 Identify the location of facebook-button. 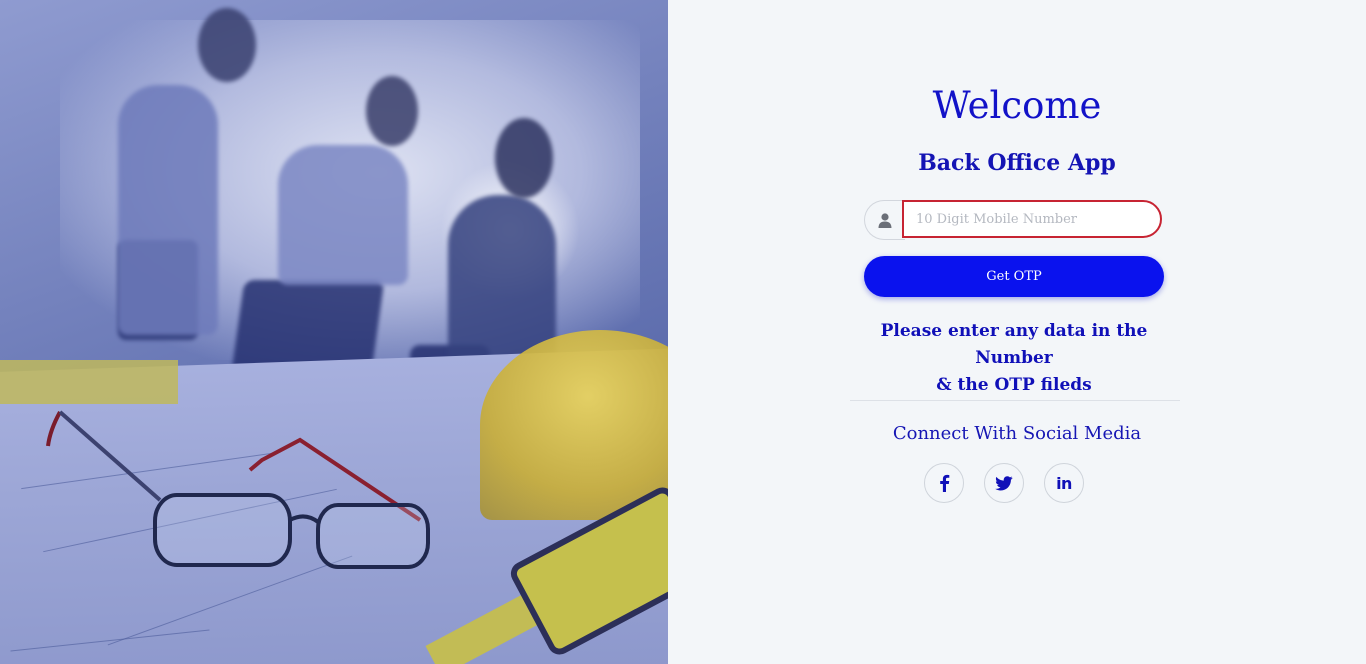
(944, 483).